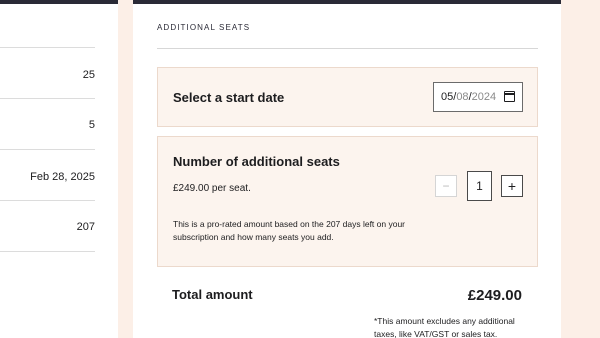  I want to click on summary-row: 25, so click(47, 73).